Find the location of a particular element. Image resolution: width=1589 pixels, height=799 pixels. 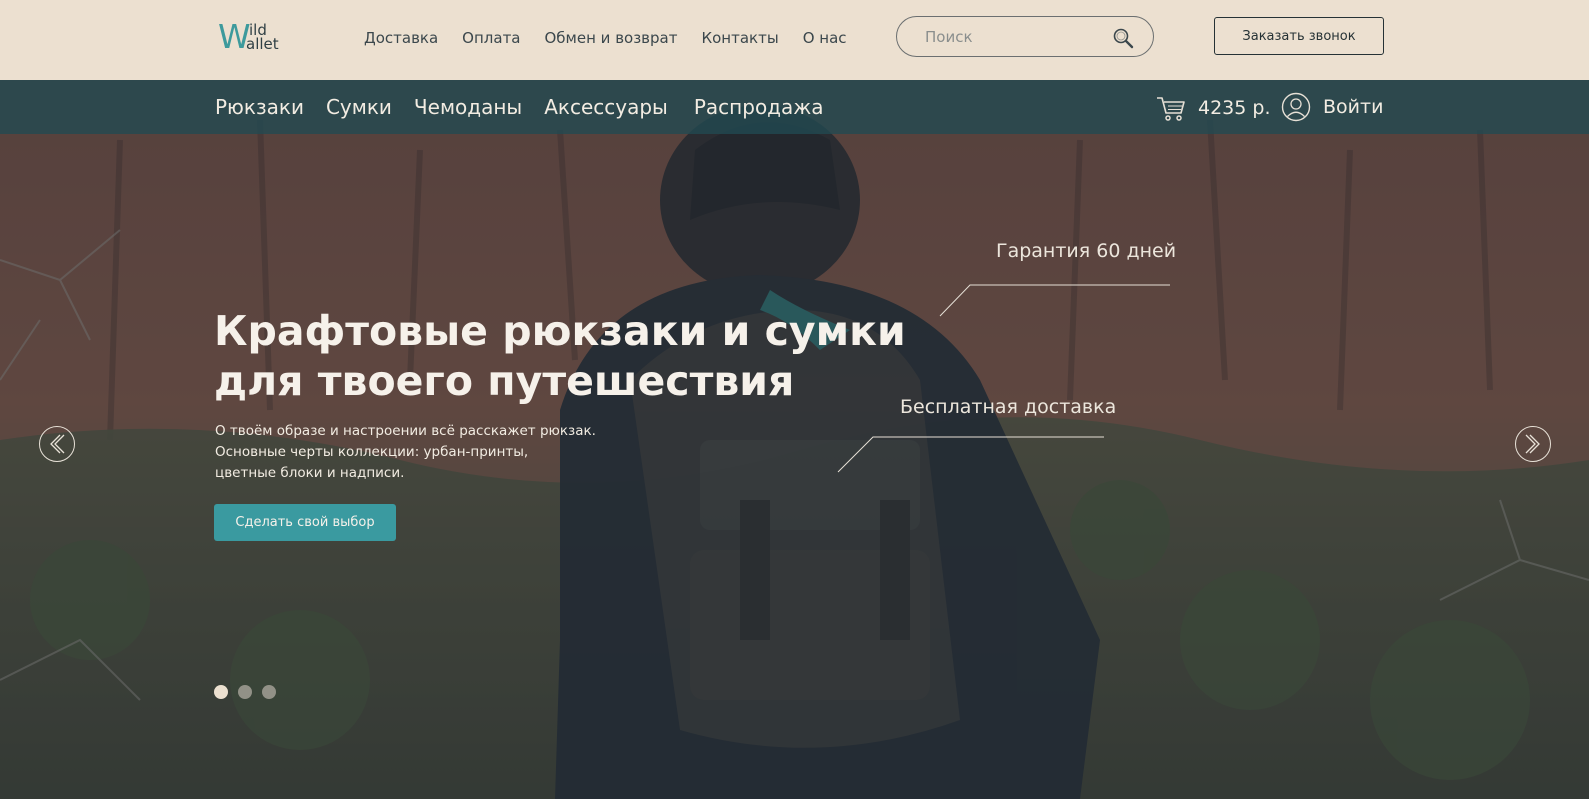

callout-free-delivery: Бесплатная доставка is located at coordinates (1008, 407).